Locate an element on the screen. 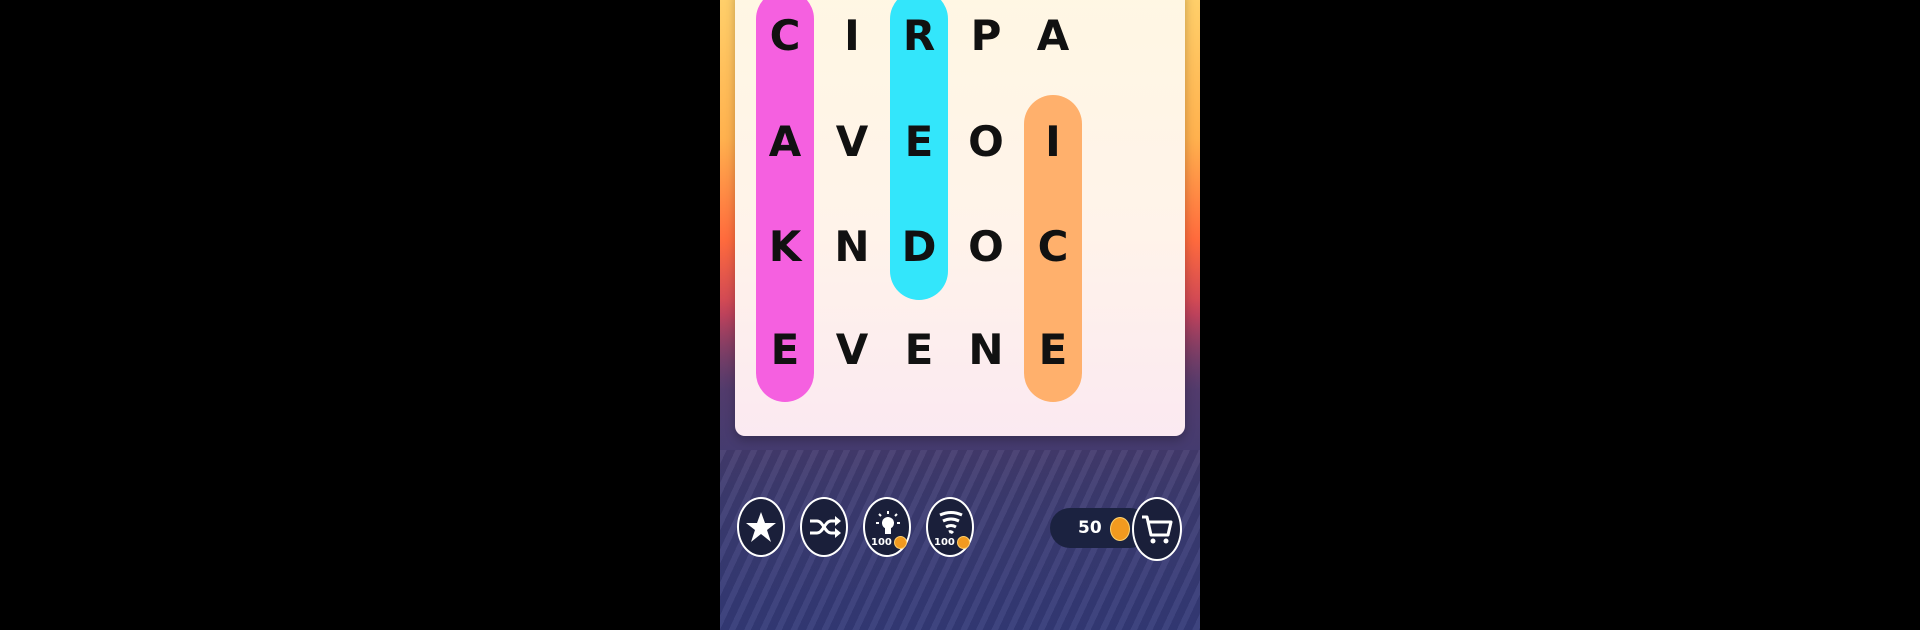  tornado-cost-value: 100 is located at coordinates (944, 542).